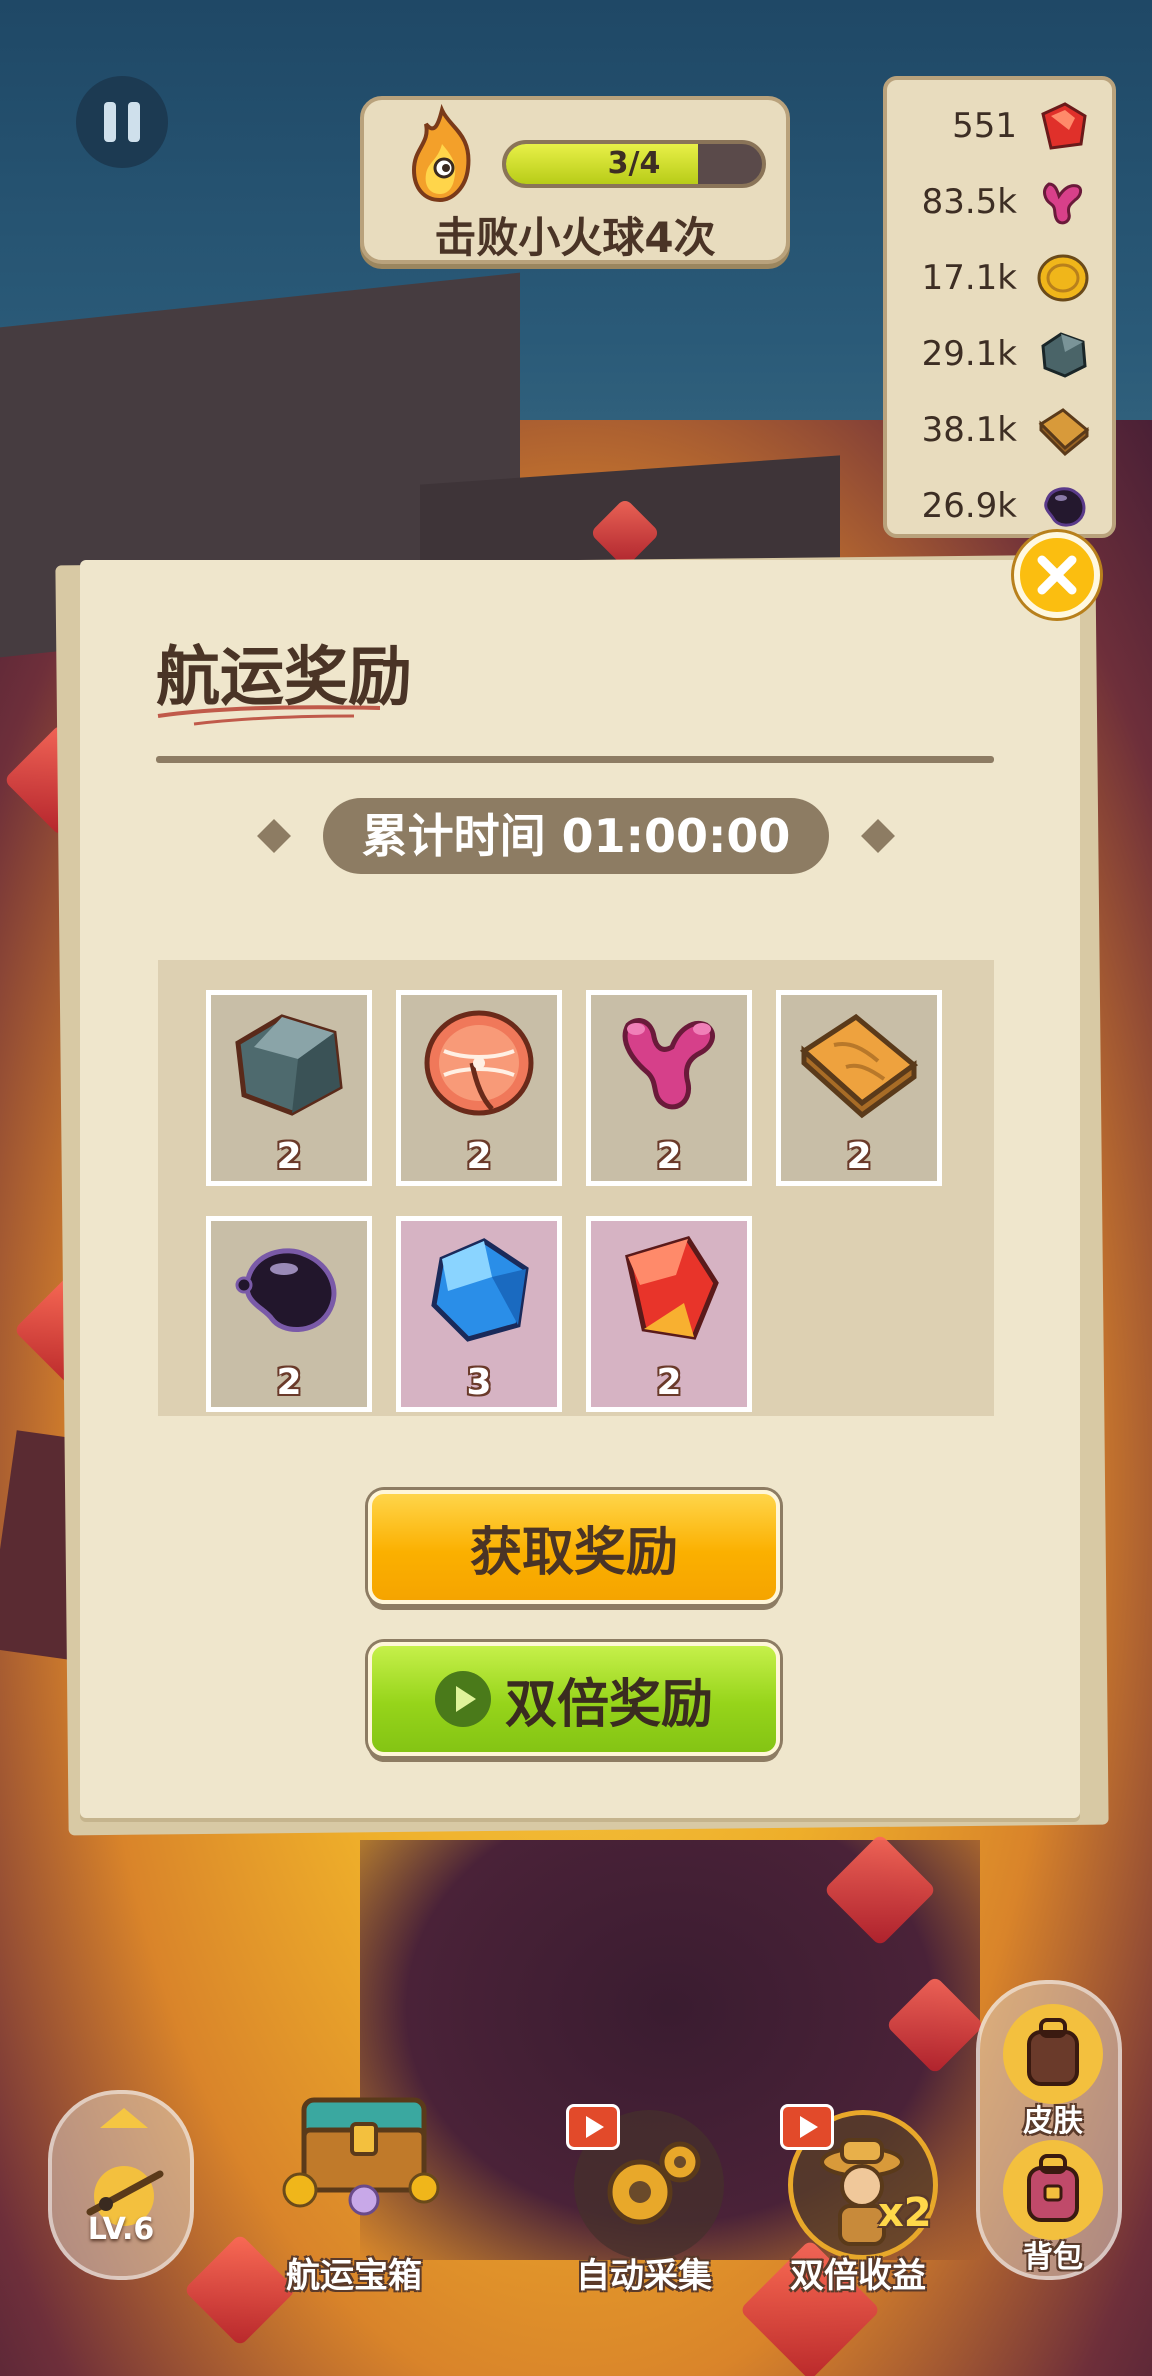 This screenshot has height=2376, width=1152. I want to click on backpack-button: 背包, so click(1053, 2207).